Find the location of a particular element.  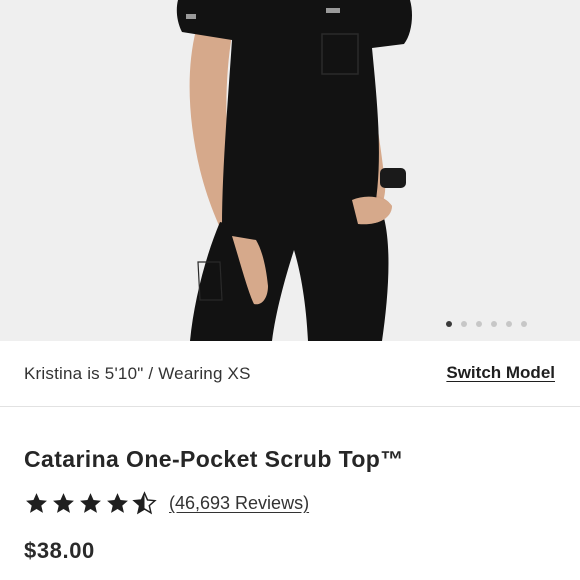

product-rating: (46,693 Reviews) is located at coordinates (166, 503).